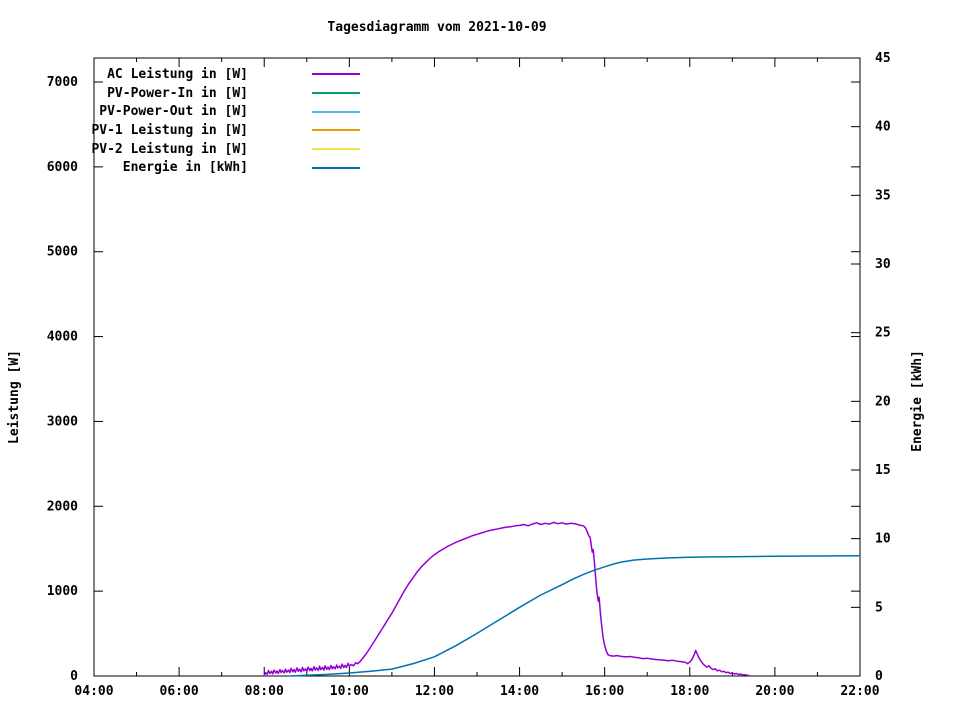 The image size is (960, 724). Describe the element at coordinates (179, 691) in the screenshot. I see `x-tick-label: 06:00` at that location.